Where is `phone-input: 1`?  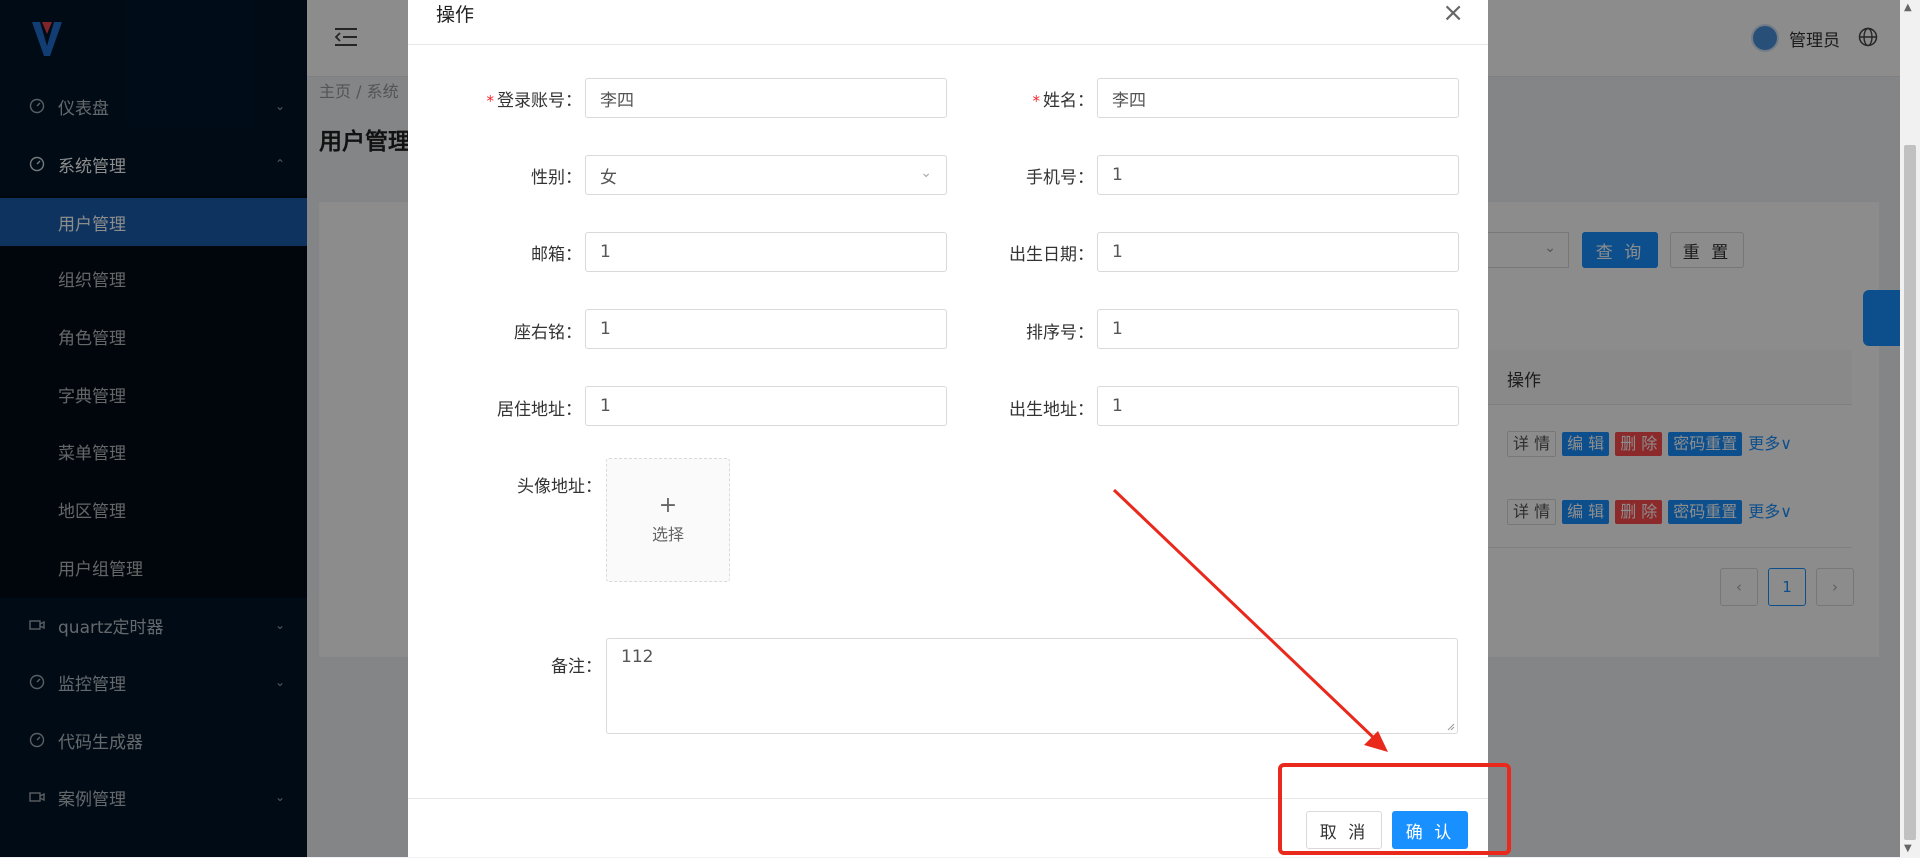
phone-input: 1 is located at coordinates (1278, 175).